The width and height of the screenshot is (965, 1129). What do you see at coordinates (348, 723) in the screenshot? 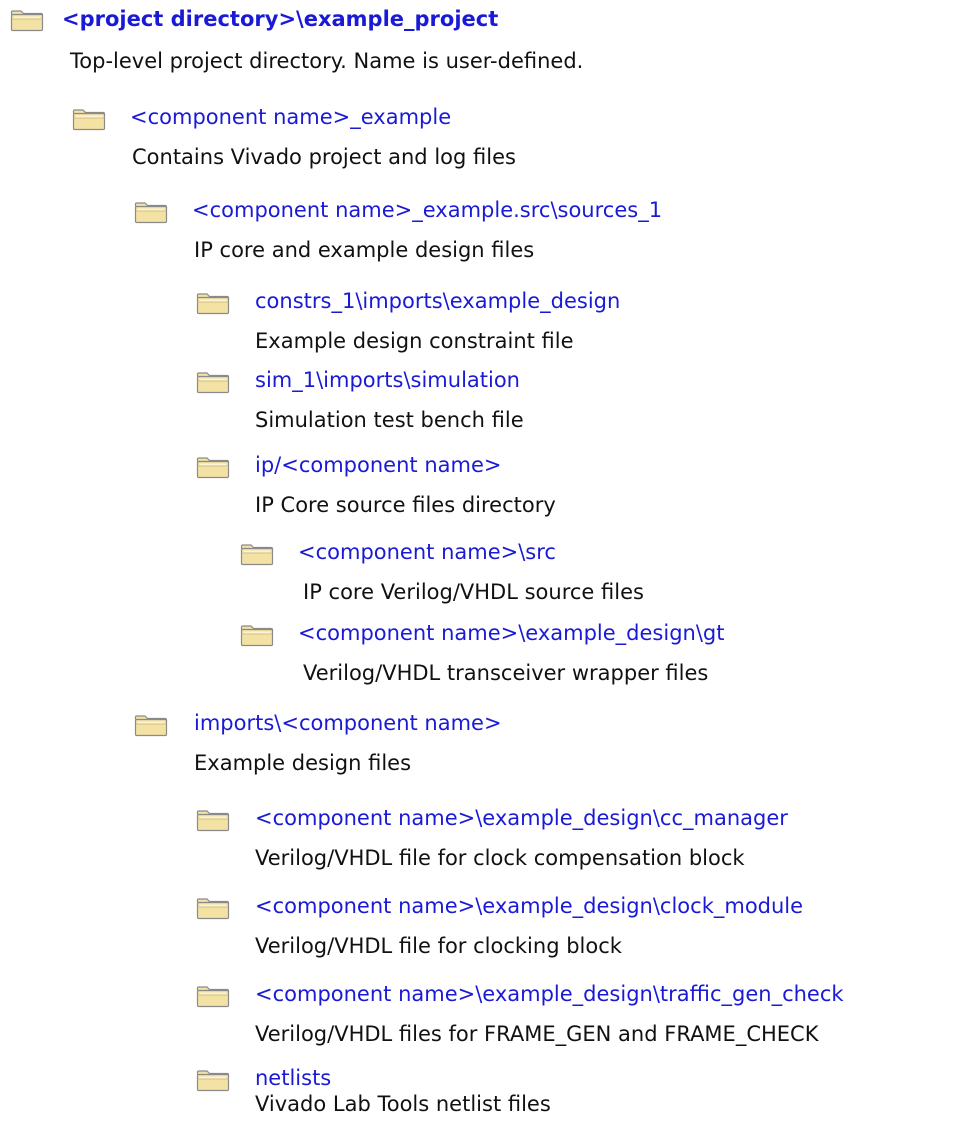
I see `node-name: imports\<component name>` at bounding box center [348, 723].